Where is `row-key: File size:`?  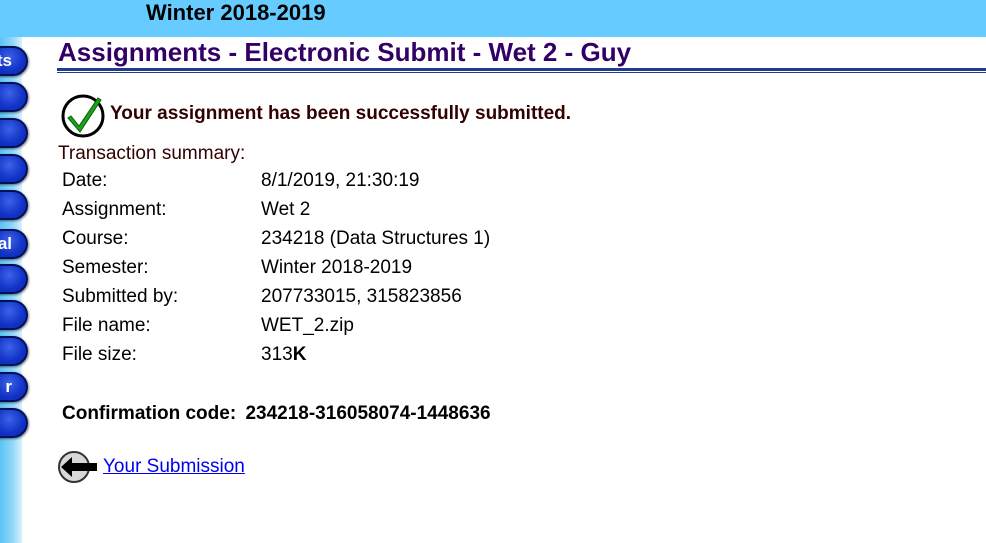
row-key: File size: is located at coordinates (99, 354).